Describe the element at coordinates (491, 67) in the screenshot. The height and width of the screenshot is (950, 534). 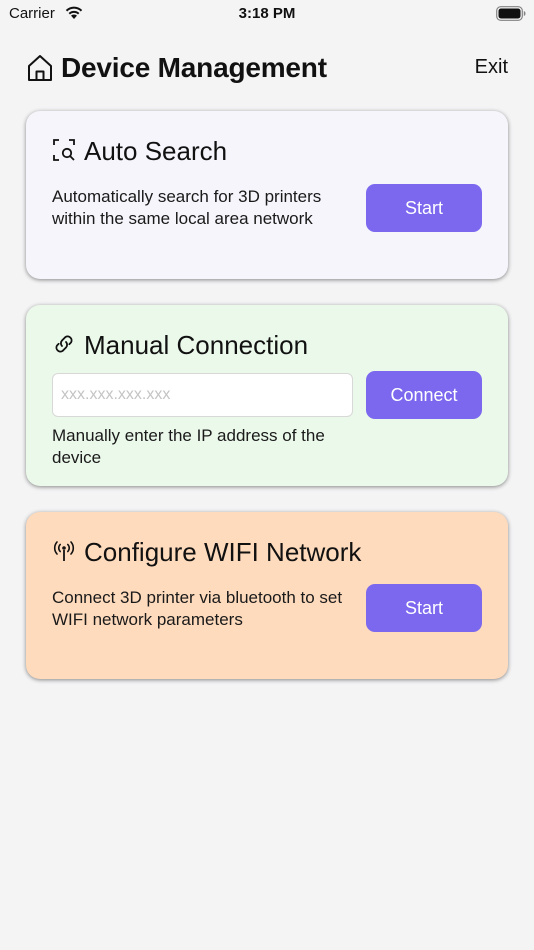
I see `exit-button: Exit` at that location.